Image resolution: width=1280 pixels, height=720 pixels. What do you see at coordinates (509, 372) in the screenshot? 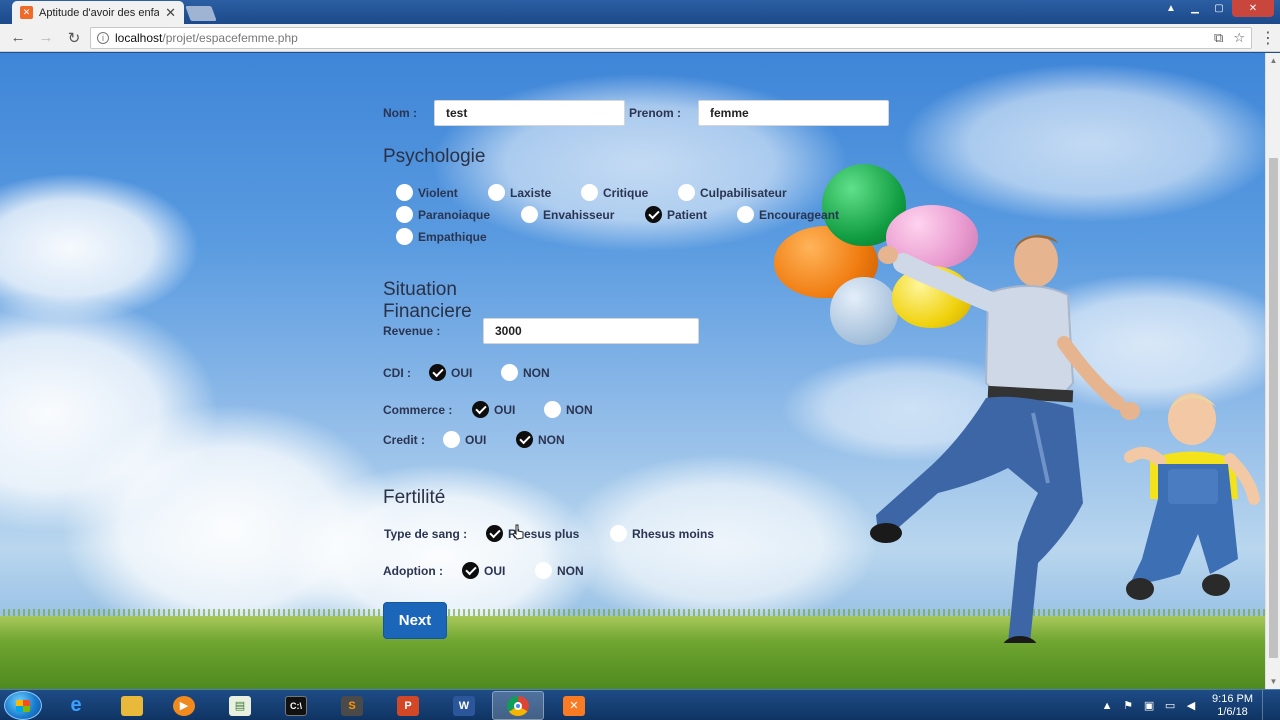
I see `cdi-non-dot` at bounding box center [509, 372].